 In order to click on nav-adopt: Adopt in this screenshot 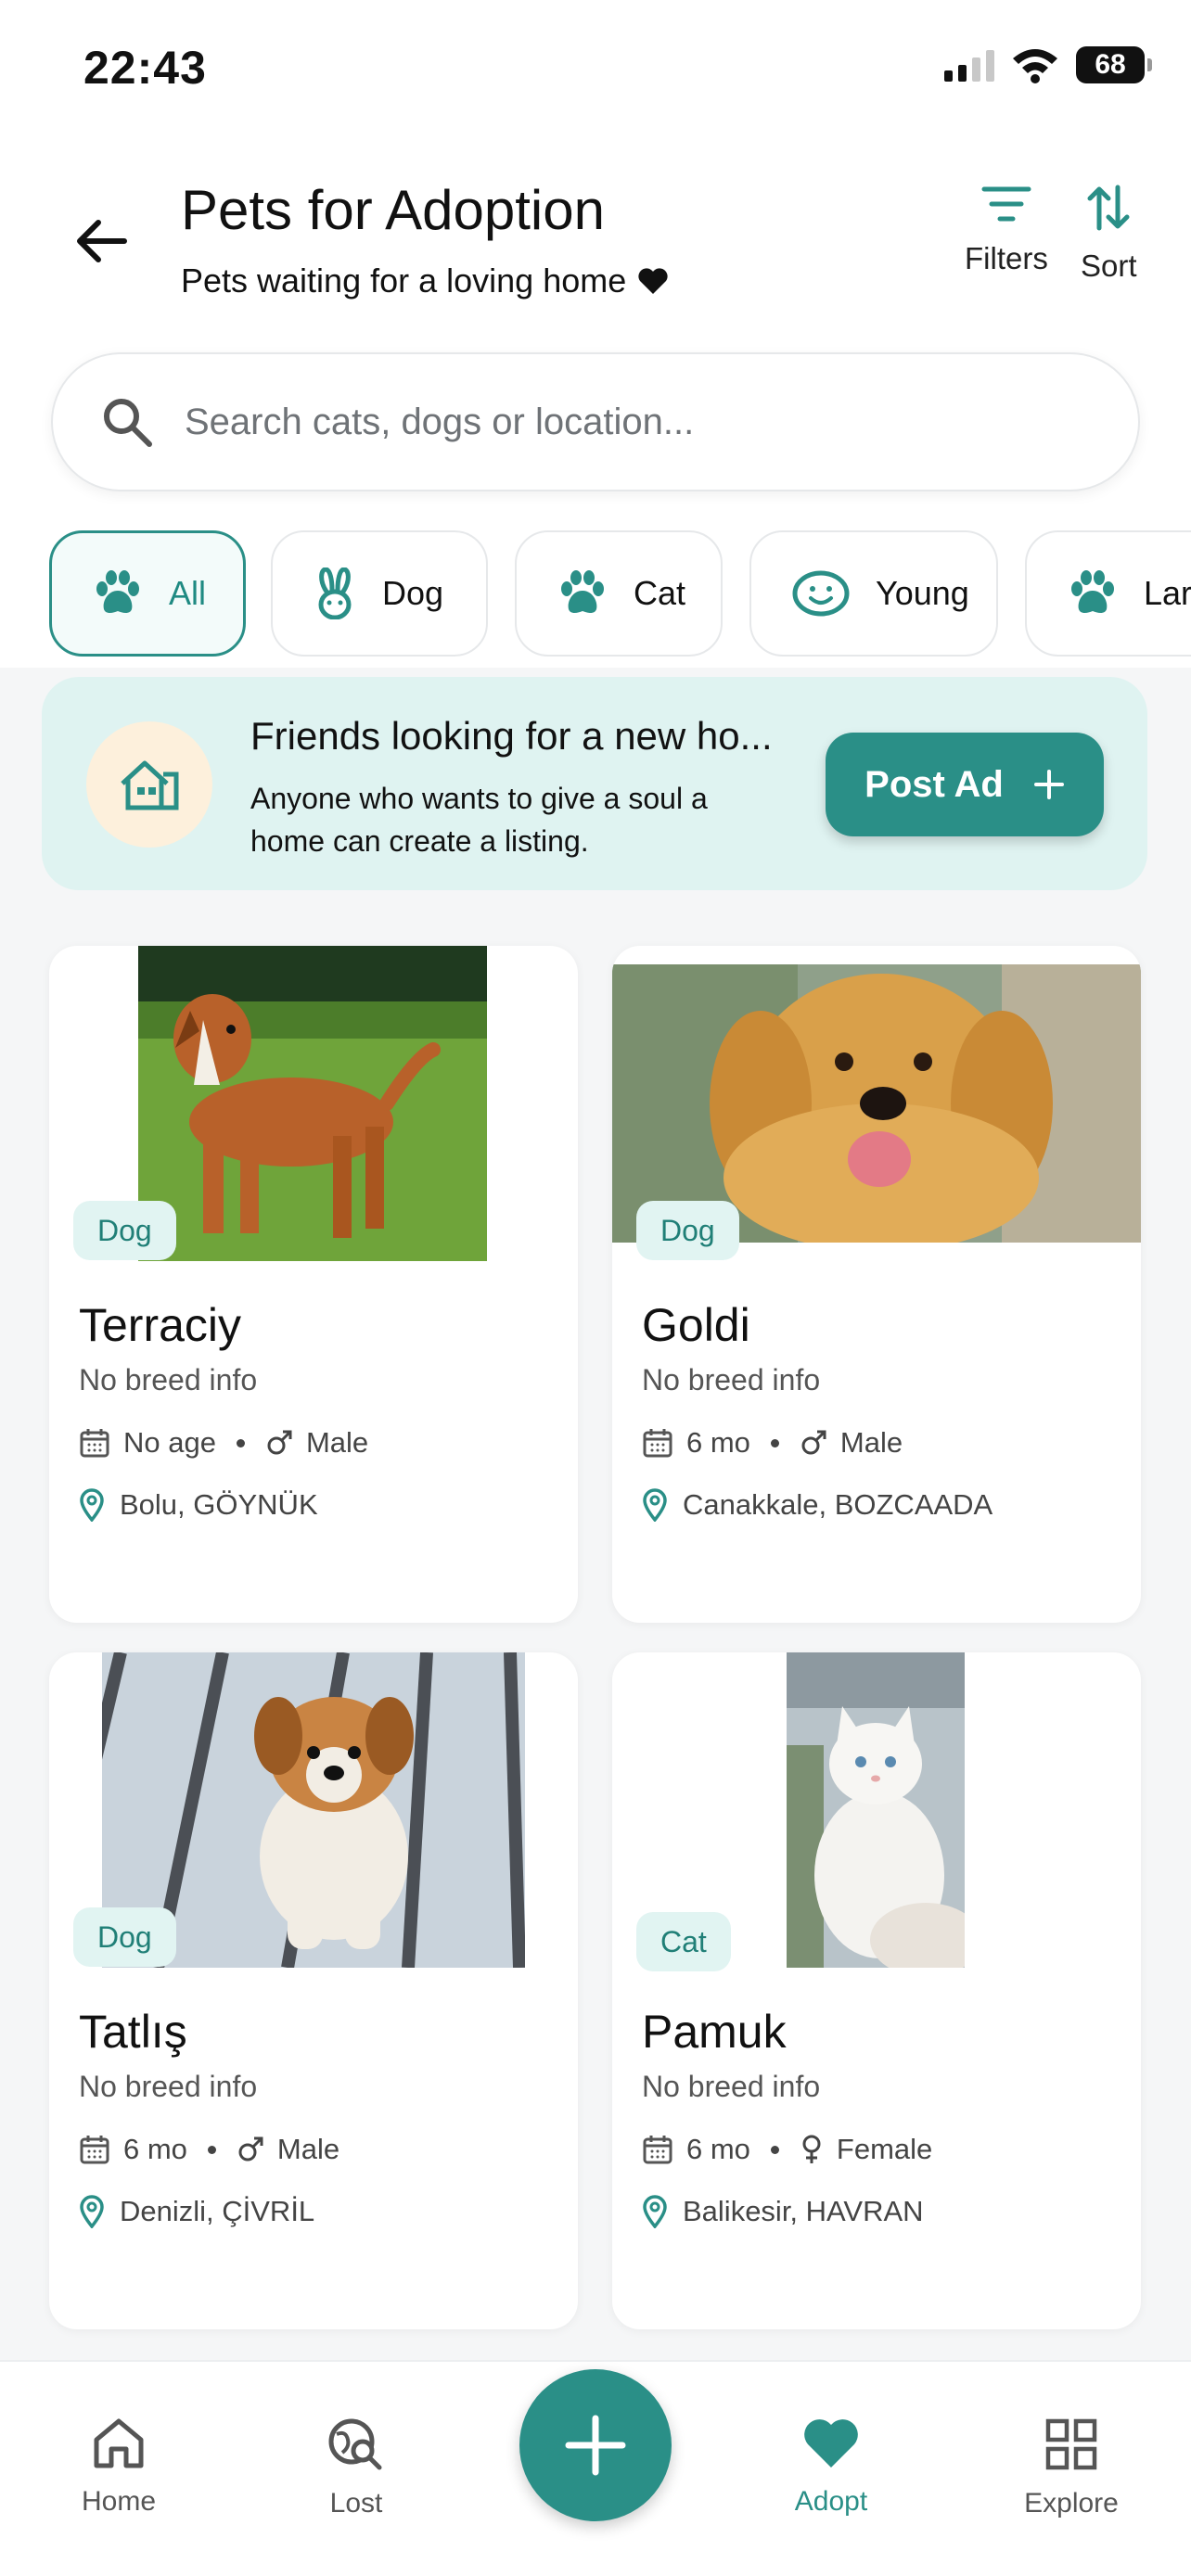, I will do `click(831, 2467)`.